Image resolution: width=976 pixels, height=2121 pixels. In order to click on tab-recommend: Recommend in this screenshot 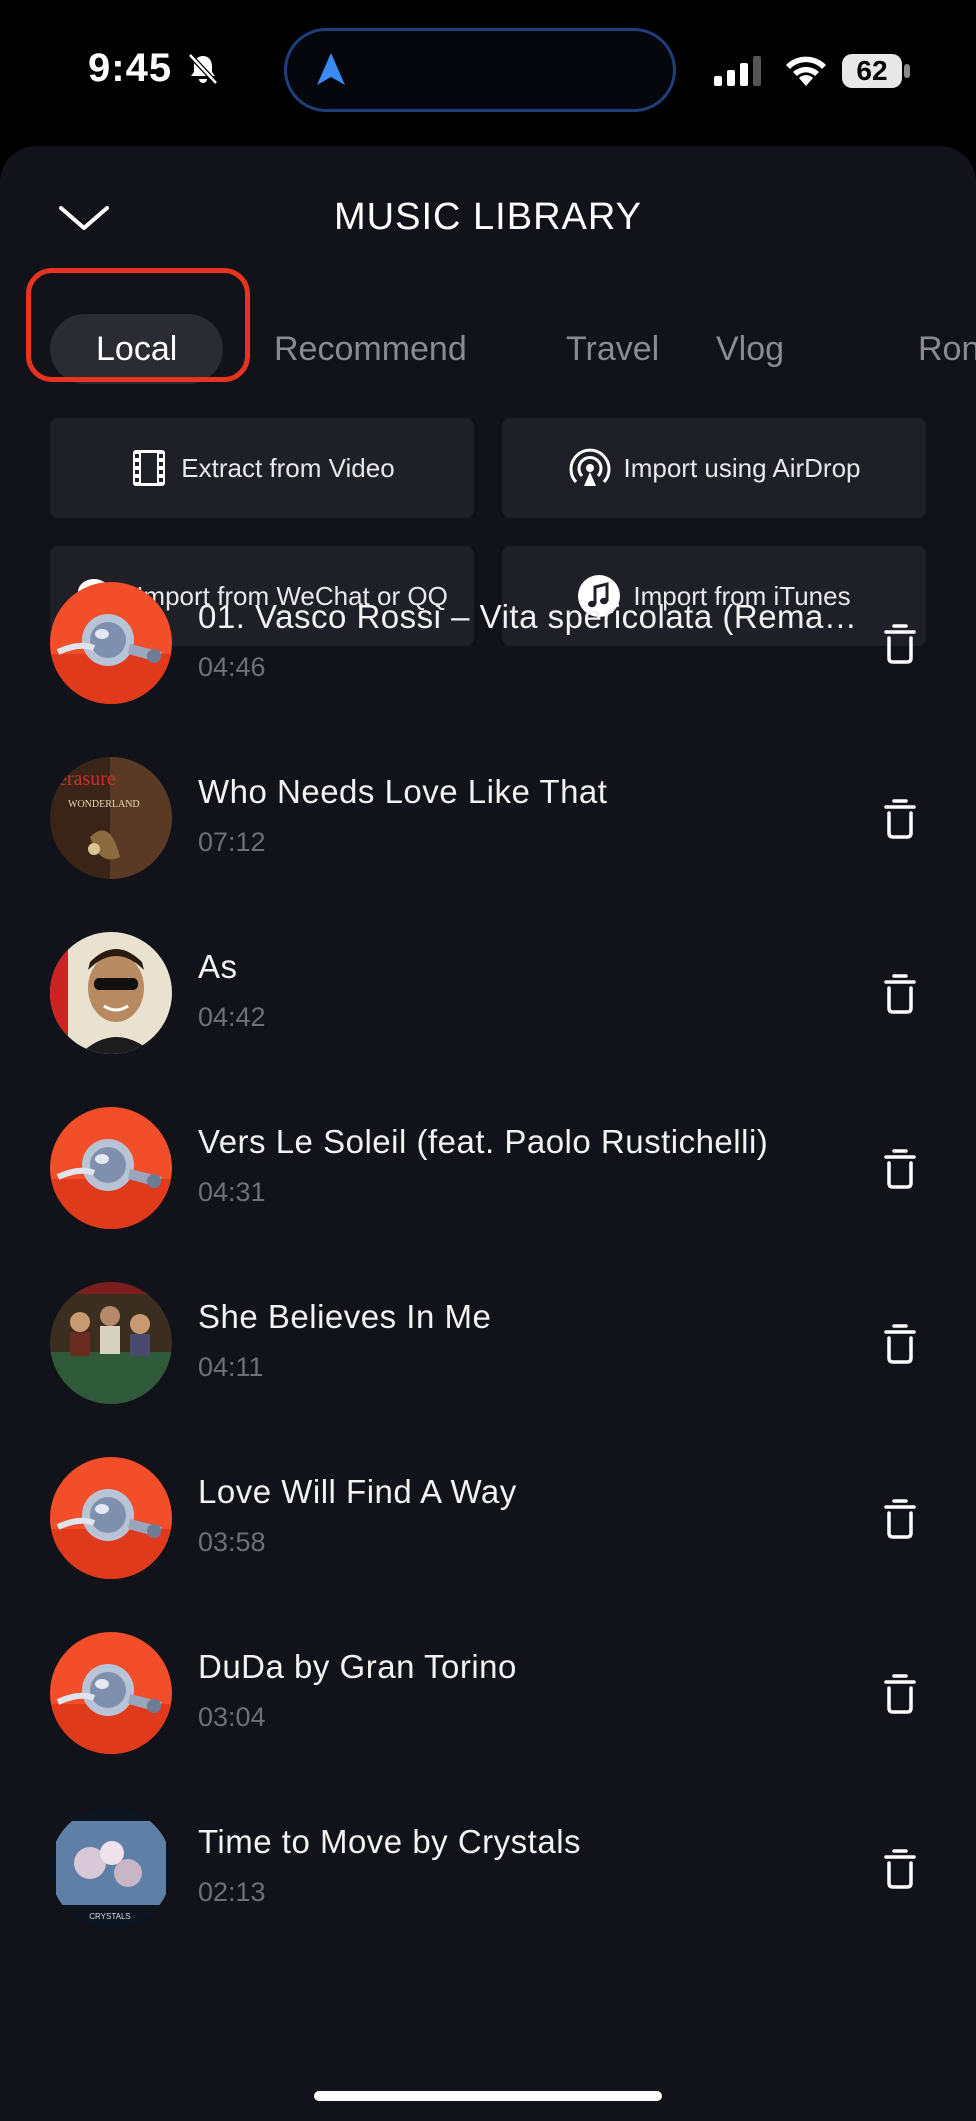, I will do `click(370, 349)`.